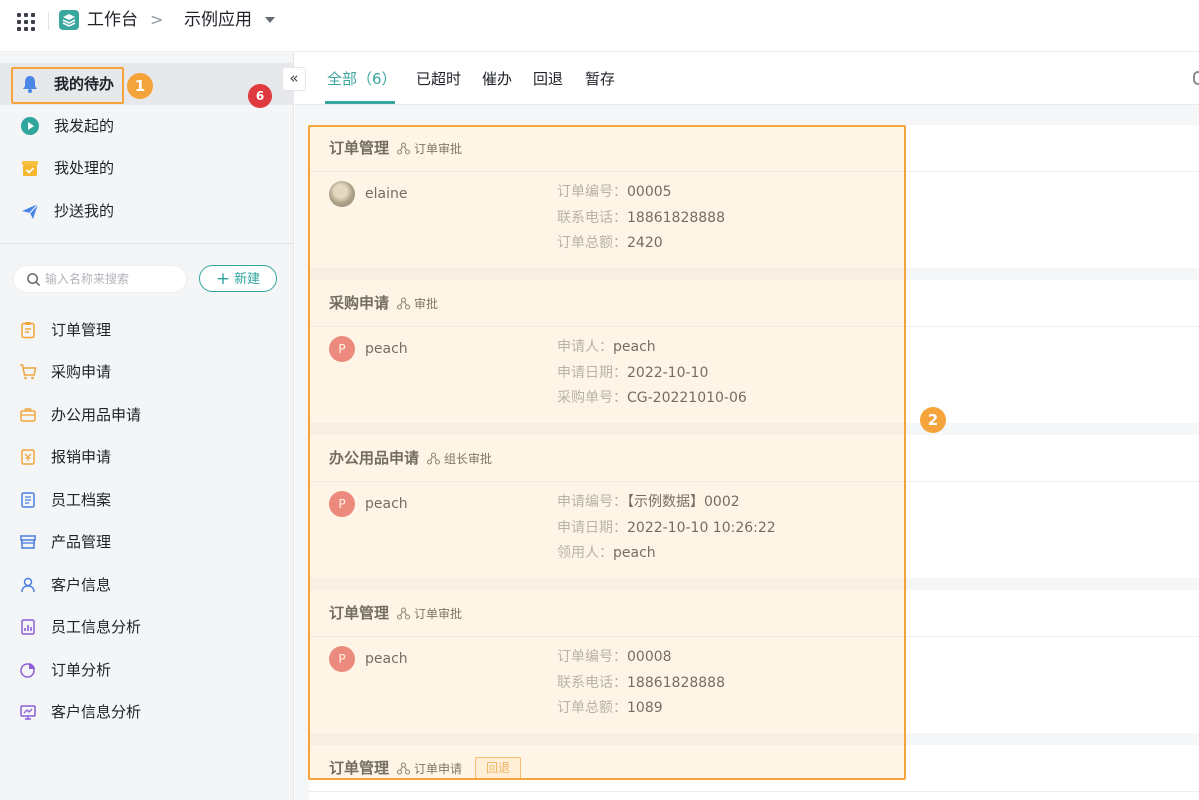 Image resolution: width=1199 pixels, height=800 pixels. What do you see at coordinates (140, 86) in the screenshot?
I see `annotation-marker-1: 1` at bounding box center [140, 86].